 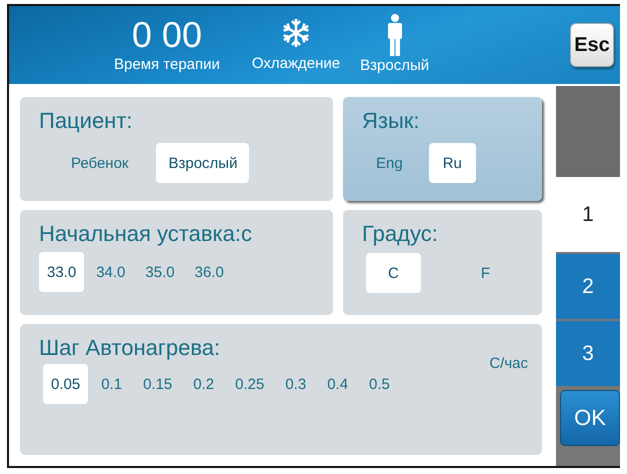 I want to click on option-button: C, so click(x=393, y=273).